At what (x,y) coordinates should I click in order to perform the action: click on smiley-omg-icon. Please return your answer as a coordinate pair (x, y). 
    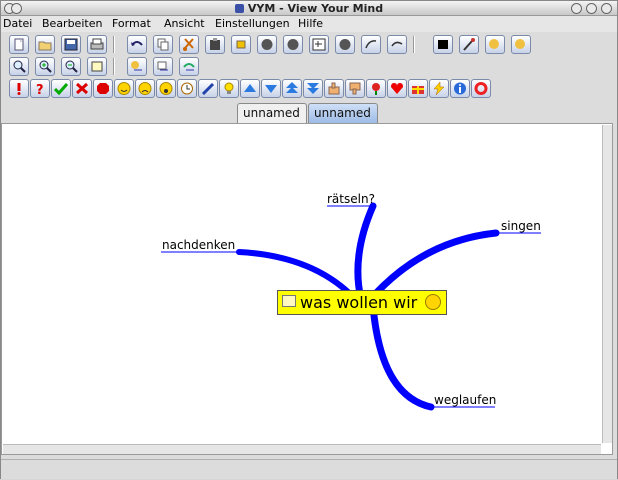
    Looking at the image, I should click on (433, 302).